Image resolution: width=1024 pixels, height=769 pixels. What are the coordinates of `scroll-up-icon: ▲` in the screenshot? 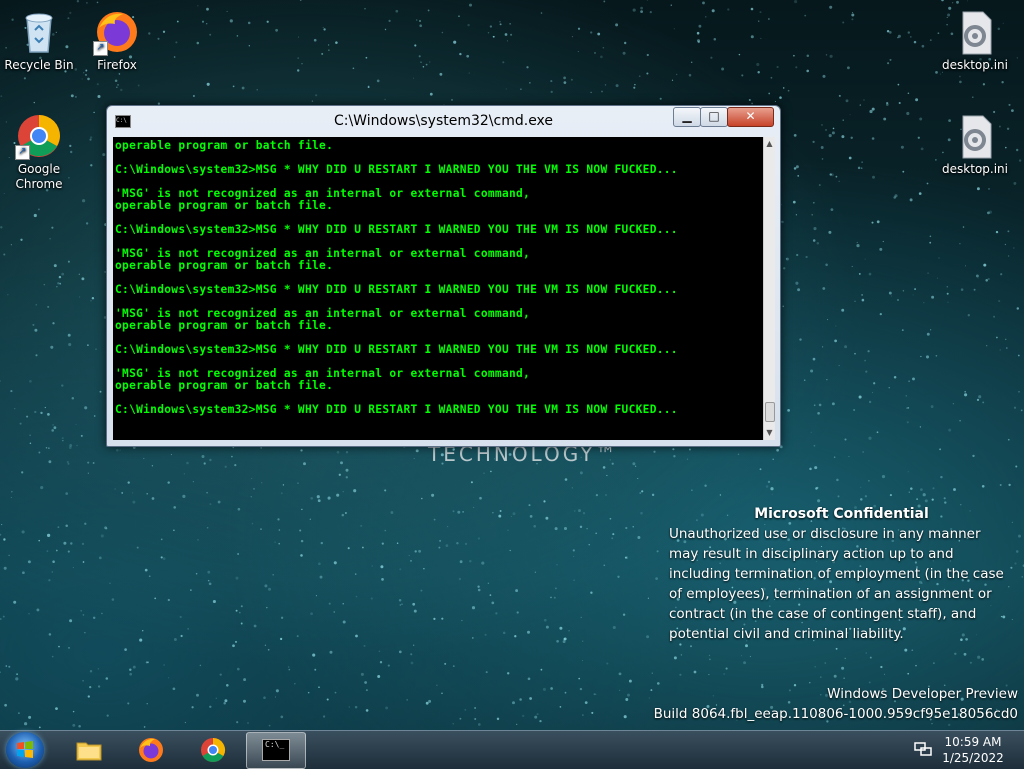 It's located at (769, 144).